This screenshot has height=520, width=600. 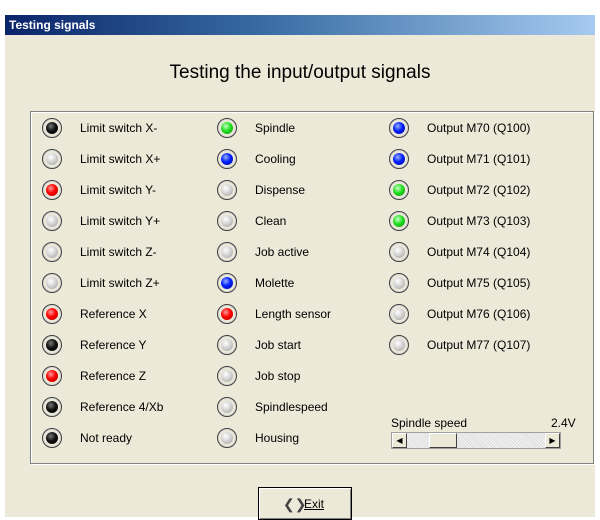 I want to click on signal-label: Clean, so click(x=271, y=221).